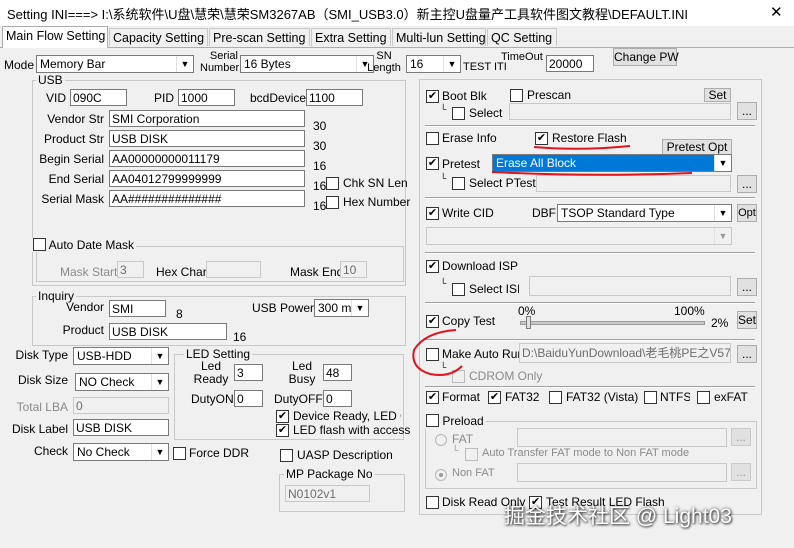 The width and height of the screenshot is (794, 548). Describe the element at coordinates (55, 37) in the screenshot. I see `tab-main-flow-setting: Main Flow Setting` at that location.